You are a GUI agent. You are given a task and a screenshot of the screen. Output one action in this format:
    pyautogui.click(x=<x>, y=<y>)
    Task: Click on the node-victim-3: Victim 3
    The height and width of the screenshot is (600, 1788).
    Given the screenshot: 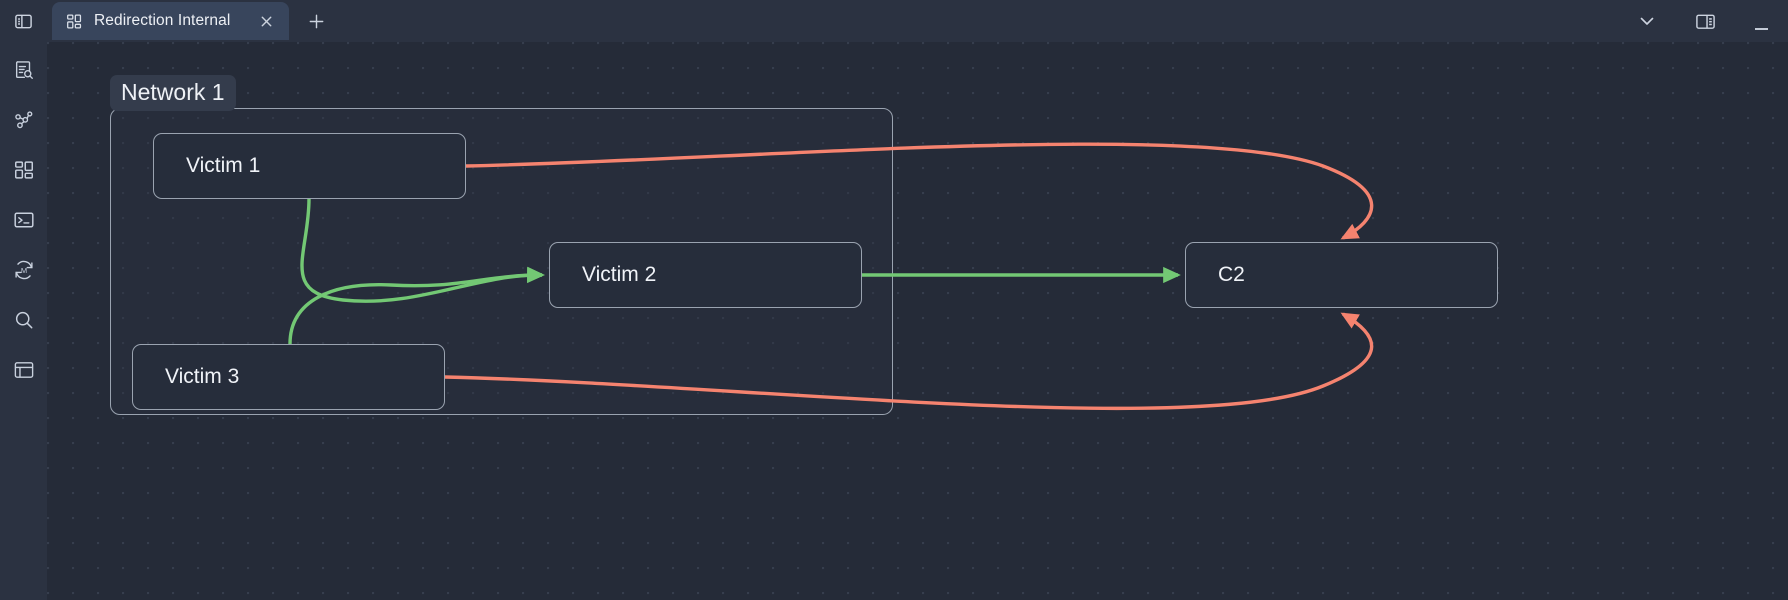 What is the action you would take?
    pyautogui.click(x=288, y=377)
    